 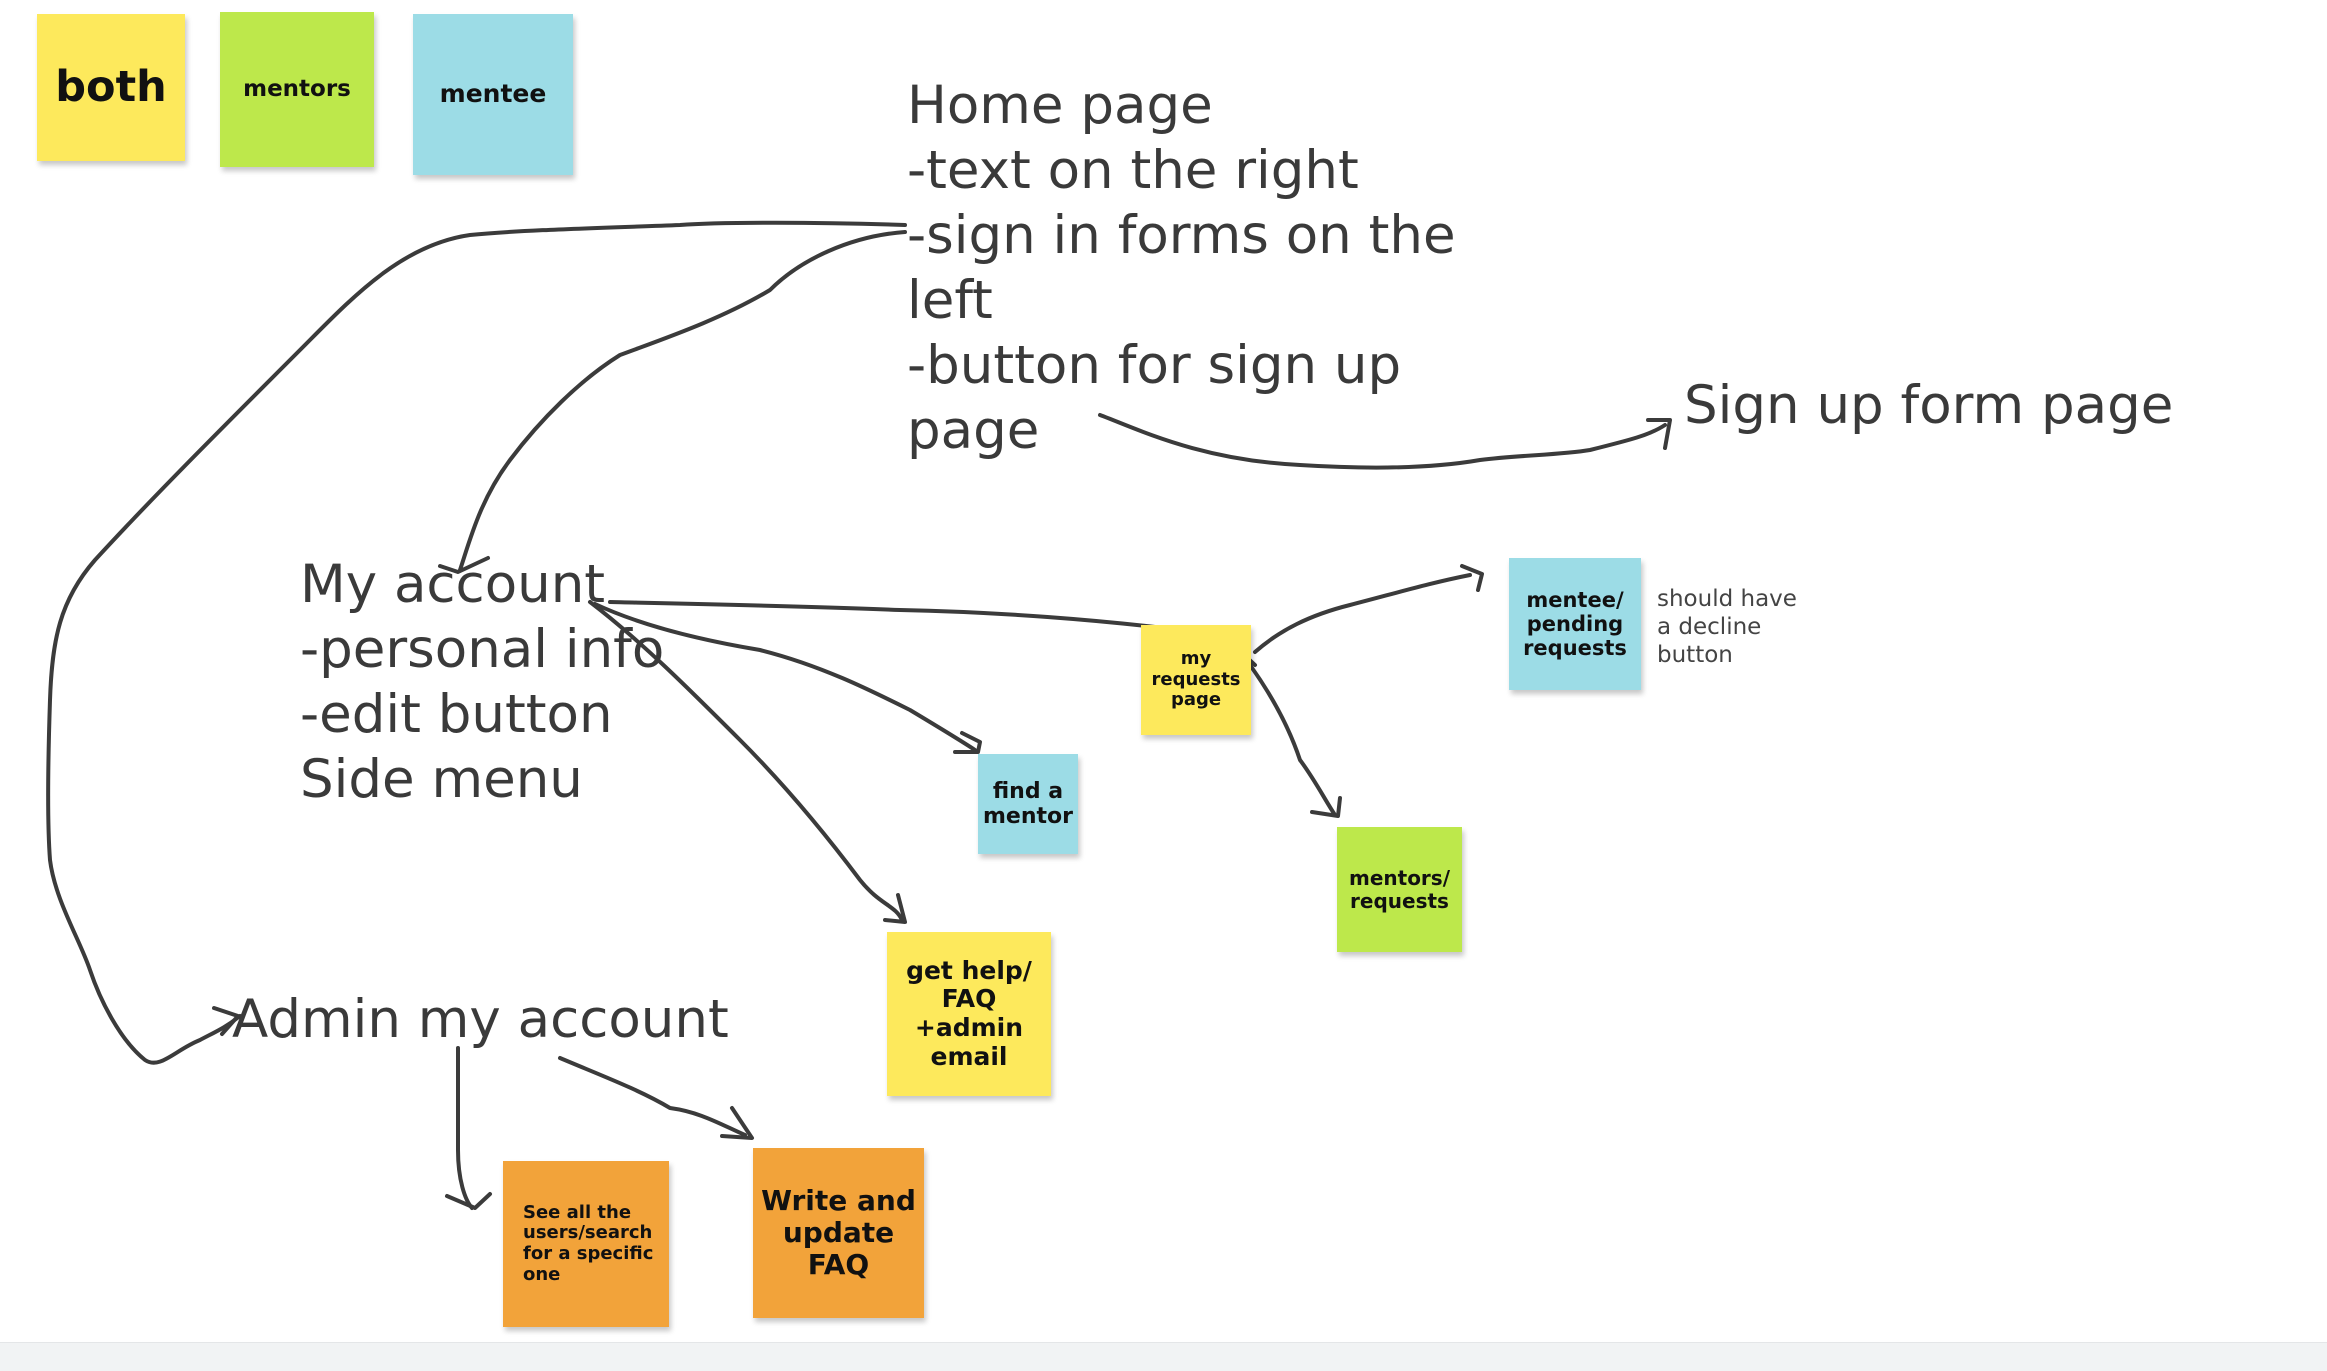 What do you see at coordinates (967, 742) in the screenshot?
I see `arrowhead-findmentor` at bounding box center [967, 742].